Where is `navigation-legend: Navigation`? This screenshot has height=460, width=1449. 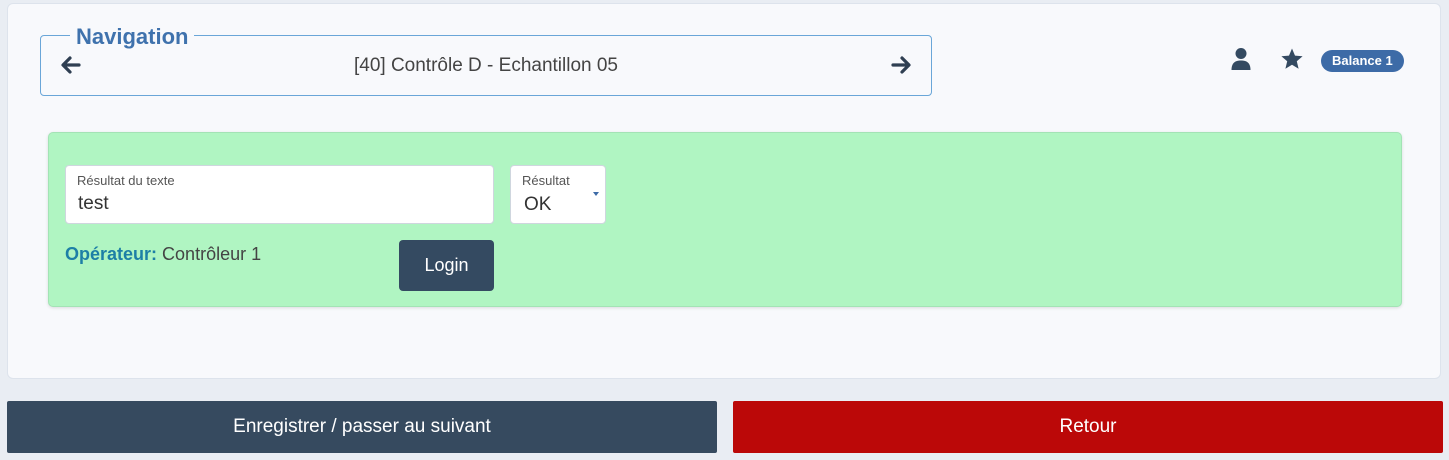
navigation-legend: Navigation is located at coordinates (132, 37).